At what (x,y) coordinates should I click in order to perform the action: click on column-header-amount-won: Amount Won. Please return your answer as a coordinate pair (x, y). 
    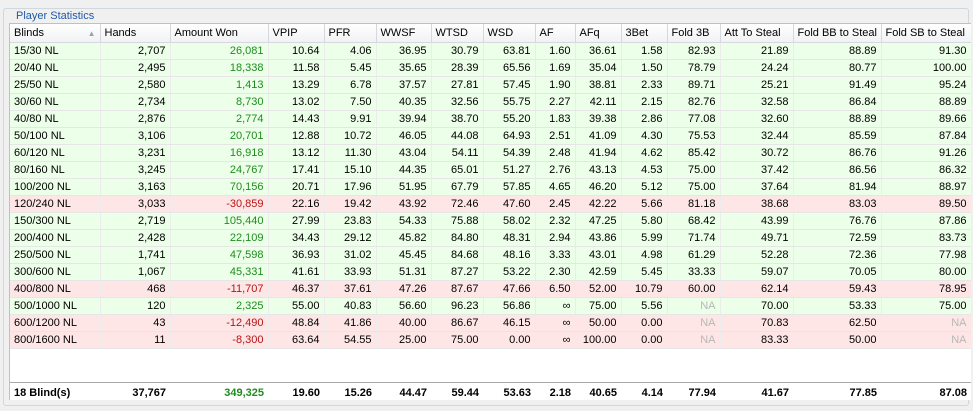
    Looking at the image, I should click on (219, 33).